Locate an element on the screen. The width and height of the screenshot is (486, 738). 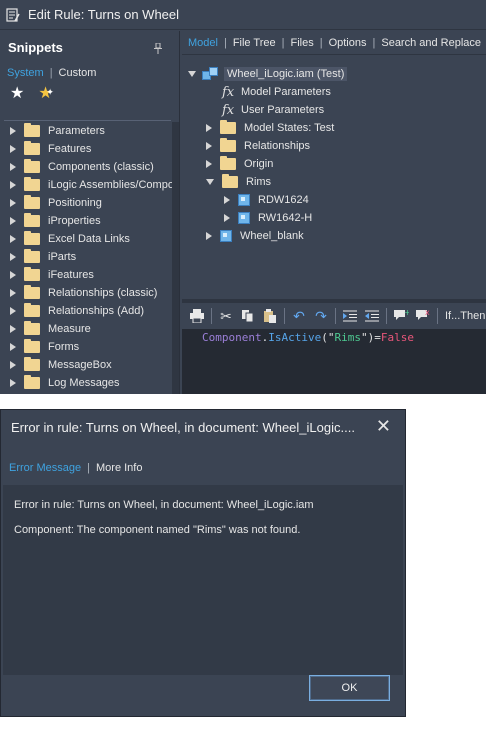
tab-search-and-replace: Search and Replace is located at coordinates (433, 43).